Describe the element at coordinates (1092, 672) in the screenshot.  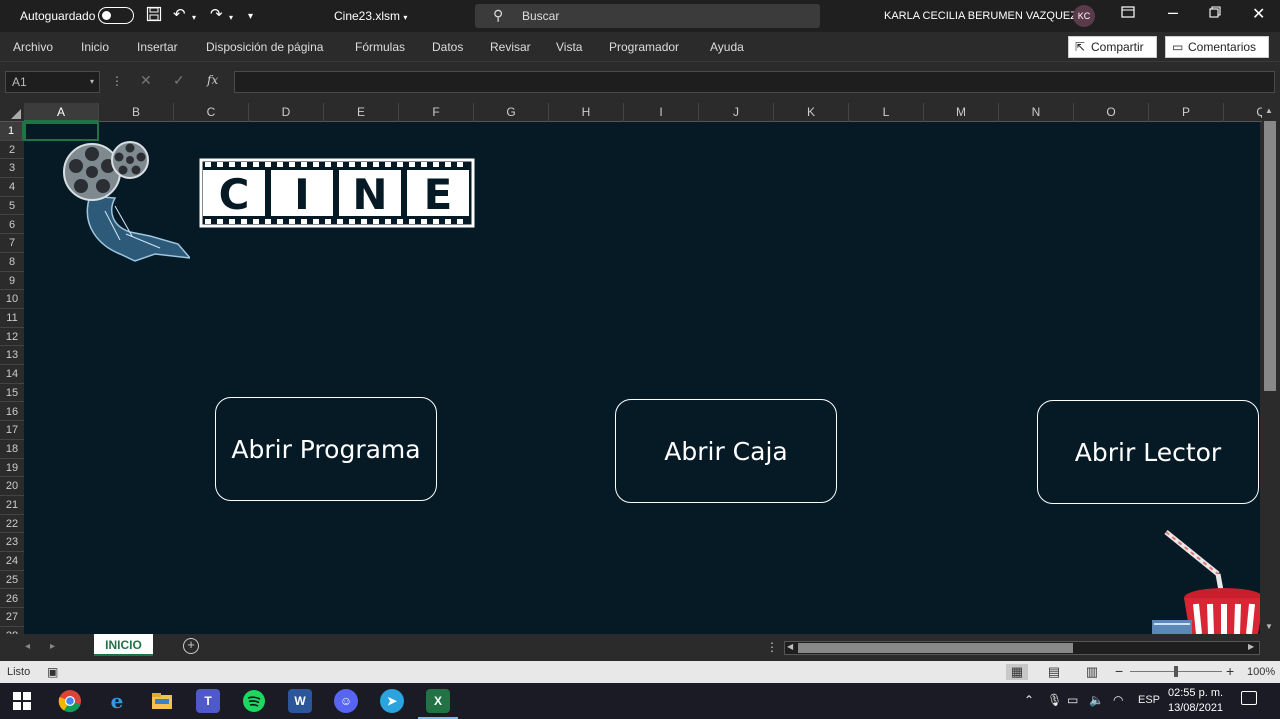
I see `page-break-view-icon: ▥` at that location.